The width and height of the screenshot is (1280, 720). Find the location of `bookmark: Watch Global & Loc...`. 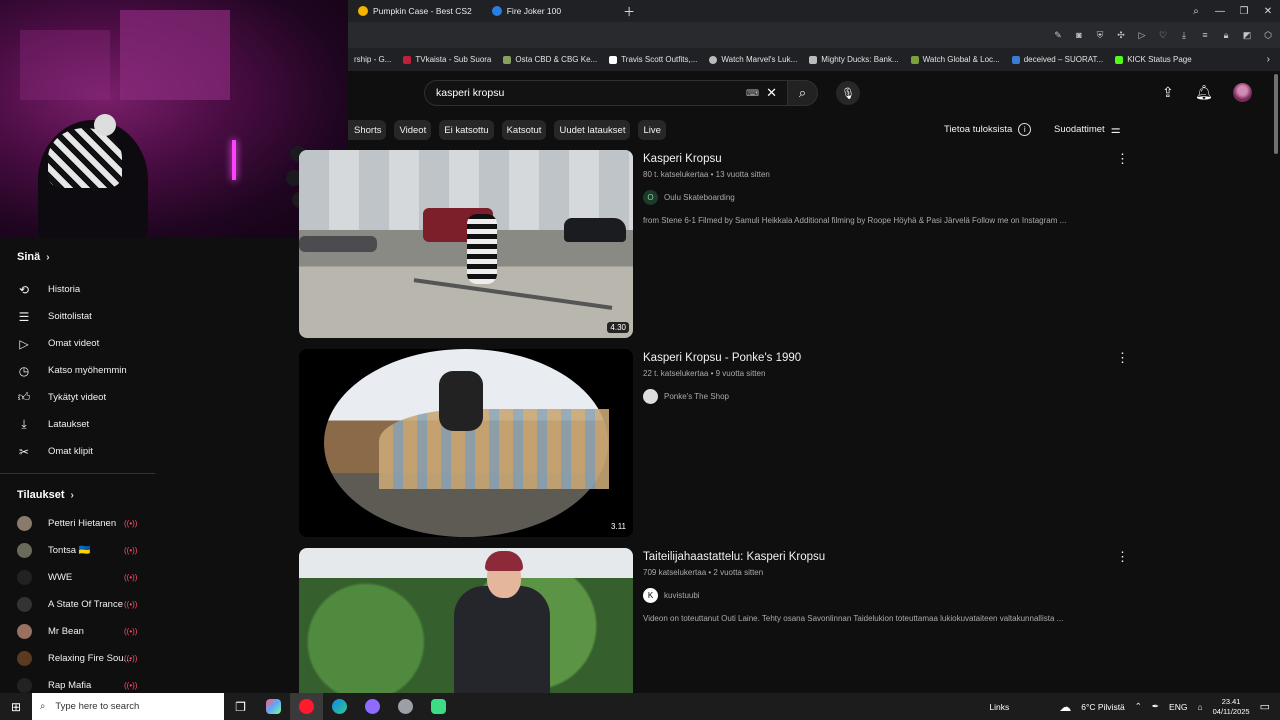

bookmark: Watch Global & Loc... is located at coordinates (955, 59).